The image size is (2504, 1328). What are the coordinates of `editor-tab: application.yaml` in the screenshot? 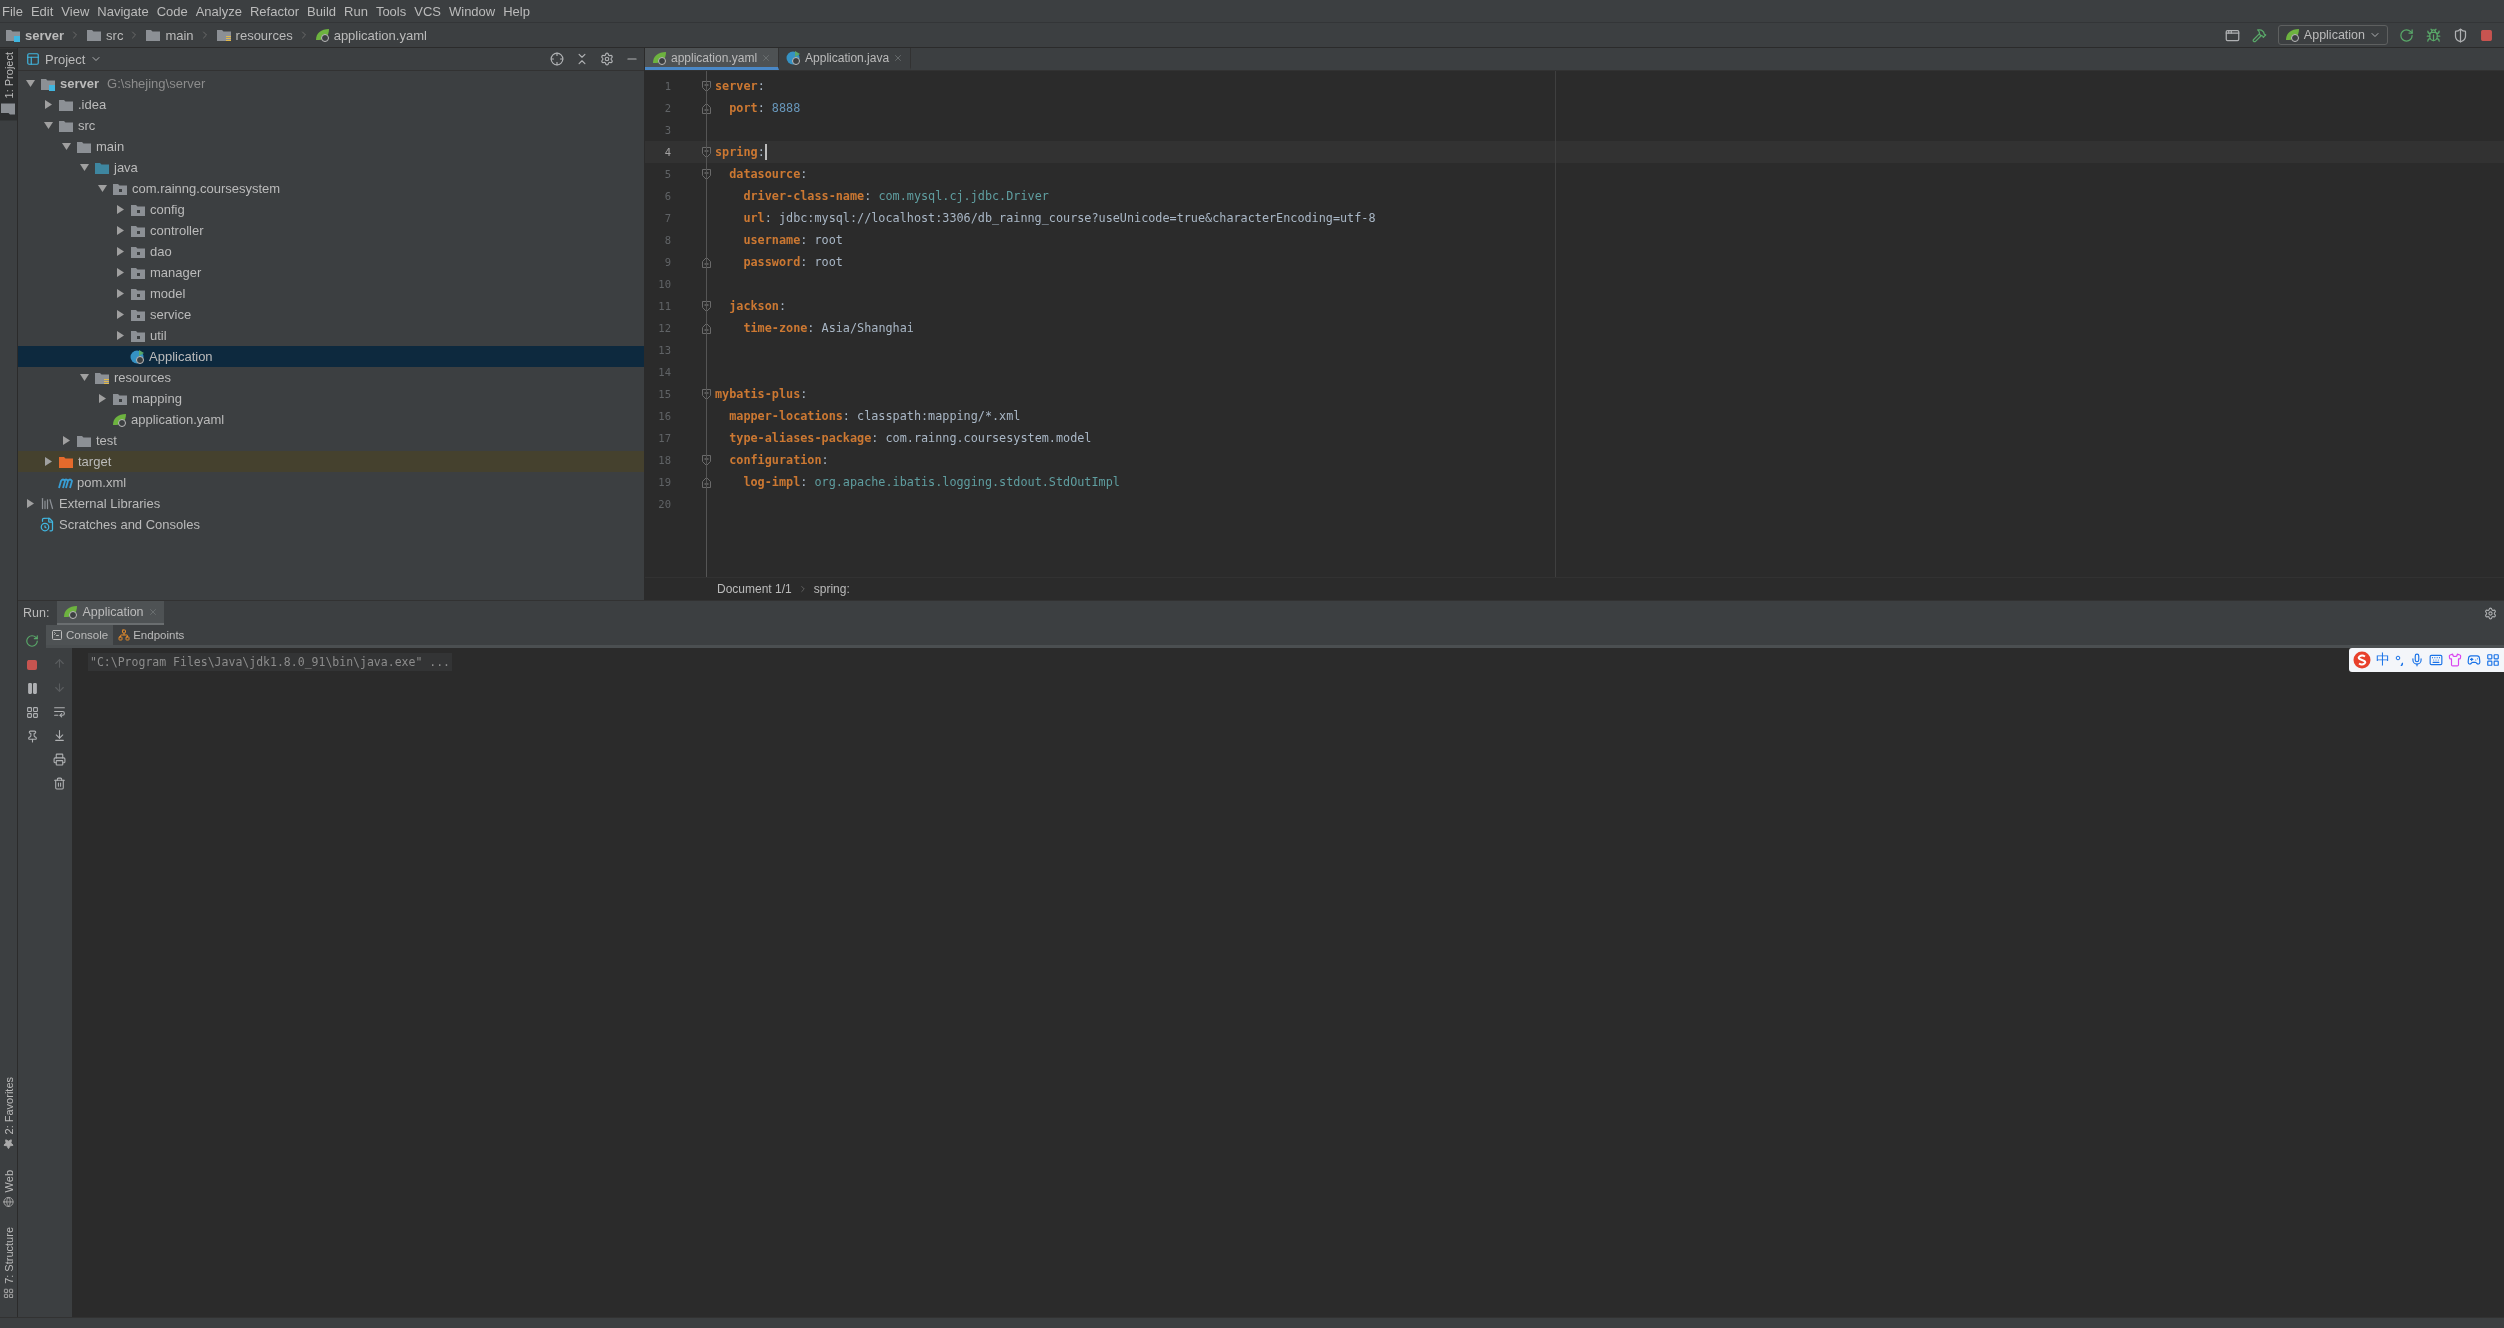 It's located at (712, 59).